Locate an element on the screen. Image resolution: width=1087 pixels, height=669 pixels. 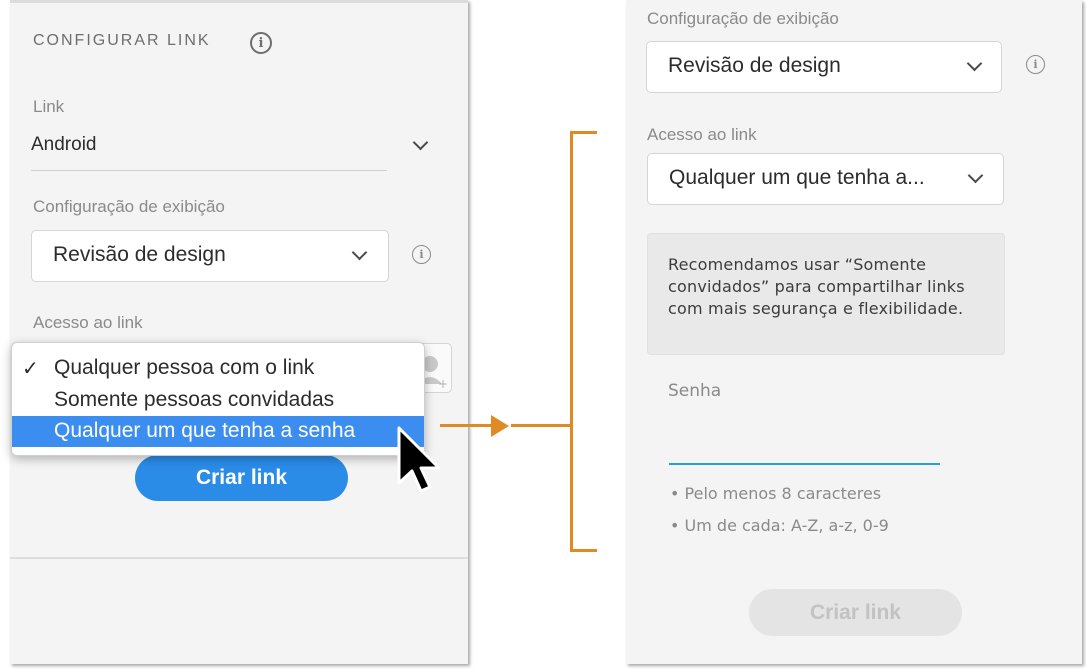
menu-item-with-password: Qualquer um que tenha a senha is located at coordinates (218, 431).